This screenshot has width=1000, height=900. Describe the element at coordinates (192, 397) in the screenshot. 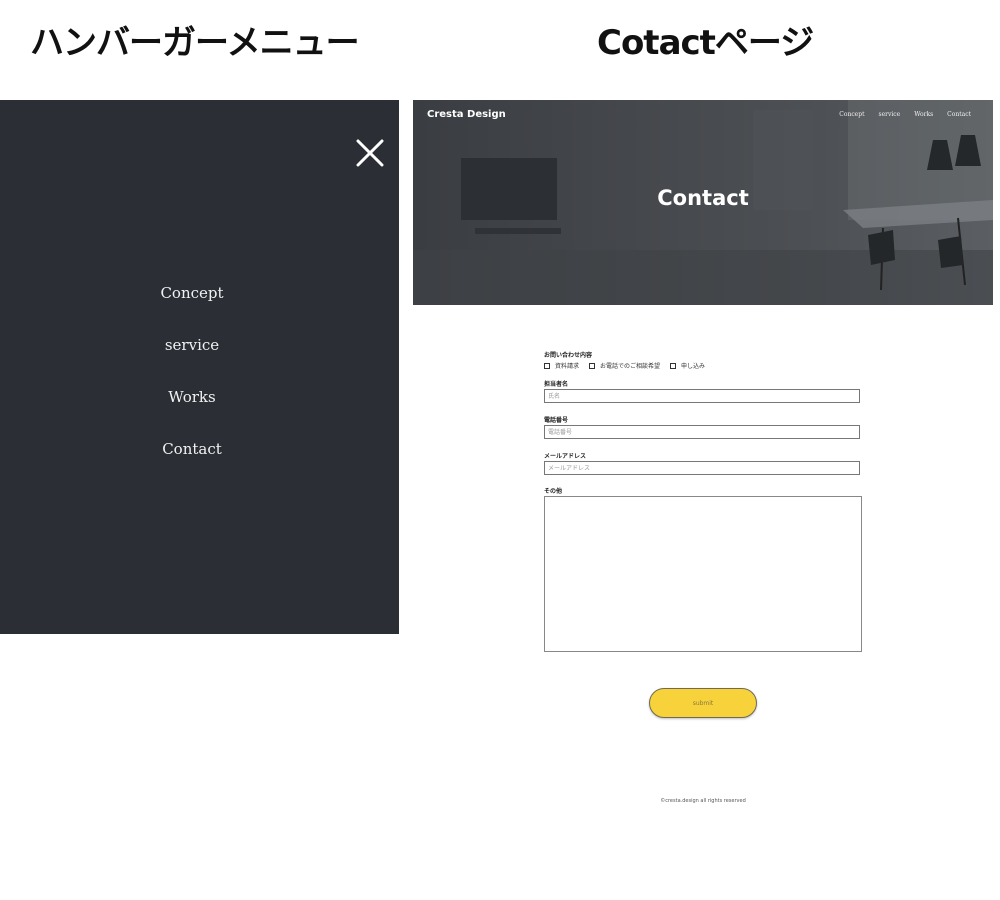

I see `menu-item-works: Works` at that location.